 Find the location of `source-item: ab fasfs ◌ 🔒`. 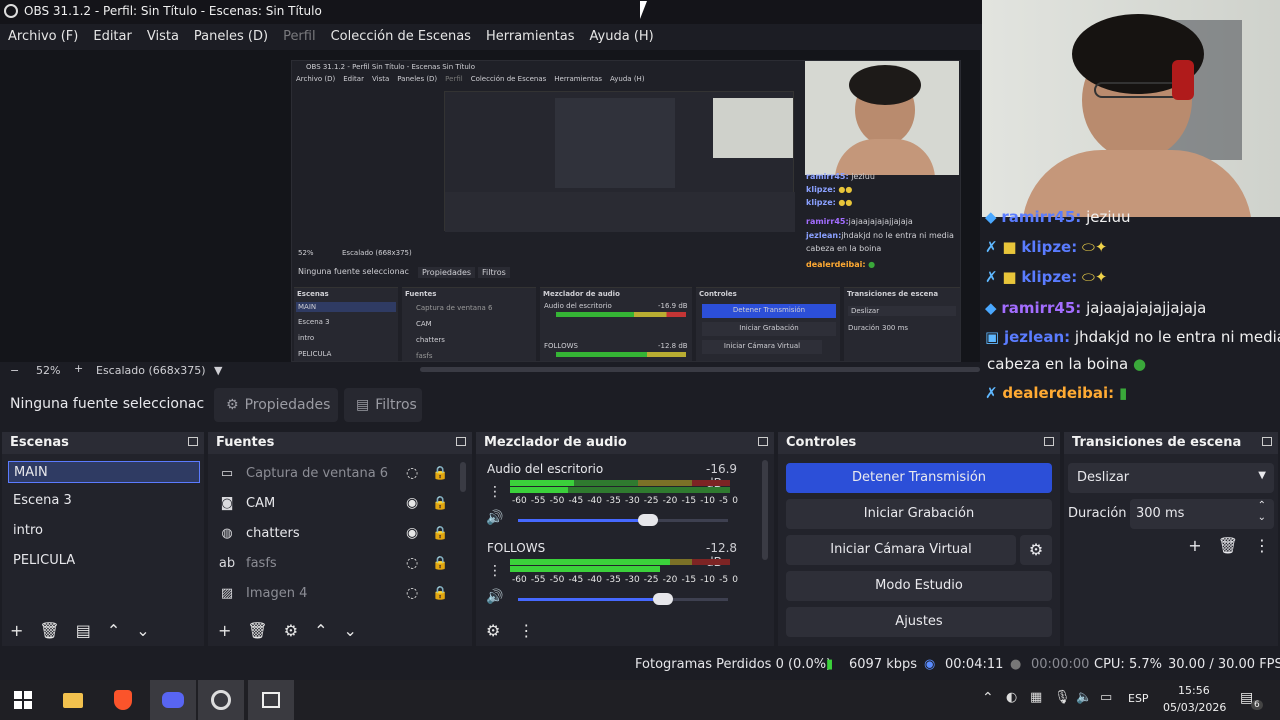

source-item: ab fasfs ◌ 🔒 is located at coordinates (338, 563).